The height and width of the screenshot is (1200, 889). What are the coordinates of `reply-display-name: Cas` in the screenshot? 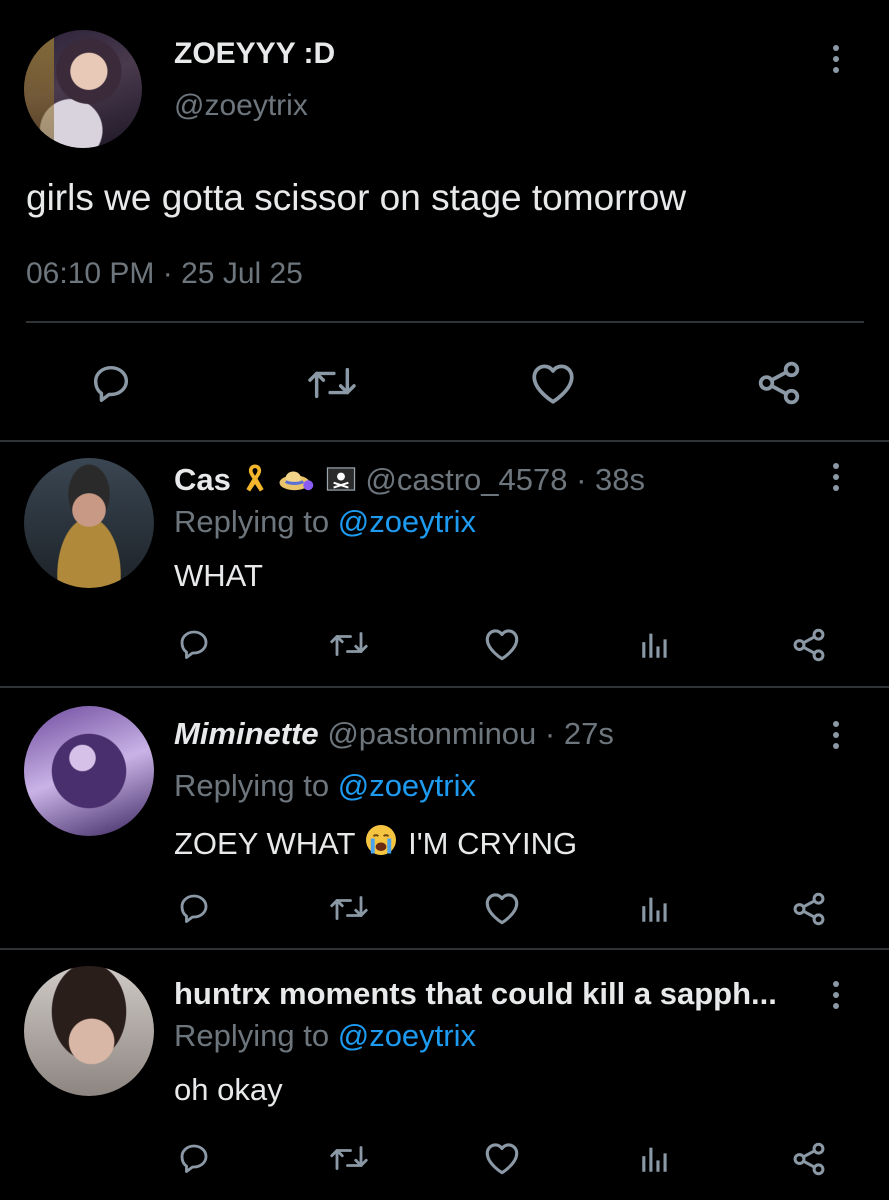 It's located at (202, 479).